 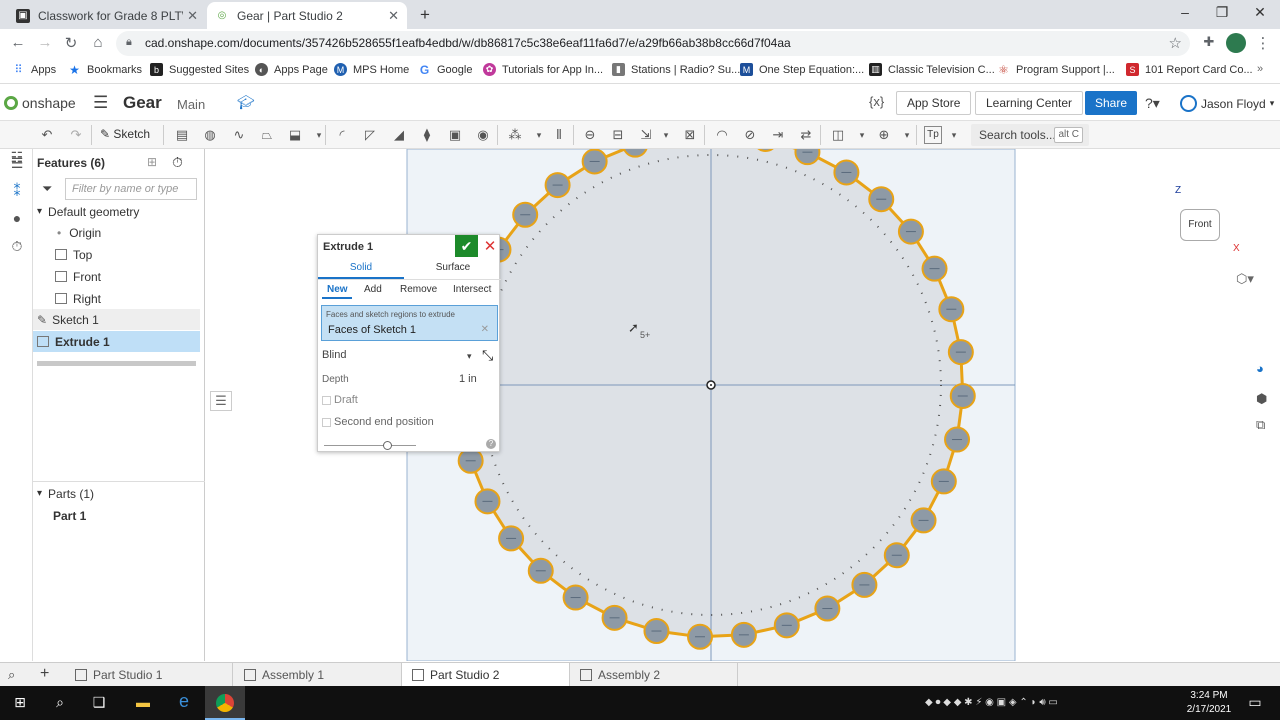 What do you see at coordinates (468, 379) in the screenshot?
I see `depth-input: 1 in` at bounding box center [468, 379].